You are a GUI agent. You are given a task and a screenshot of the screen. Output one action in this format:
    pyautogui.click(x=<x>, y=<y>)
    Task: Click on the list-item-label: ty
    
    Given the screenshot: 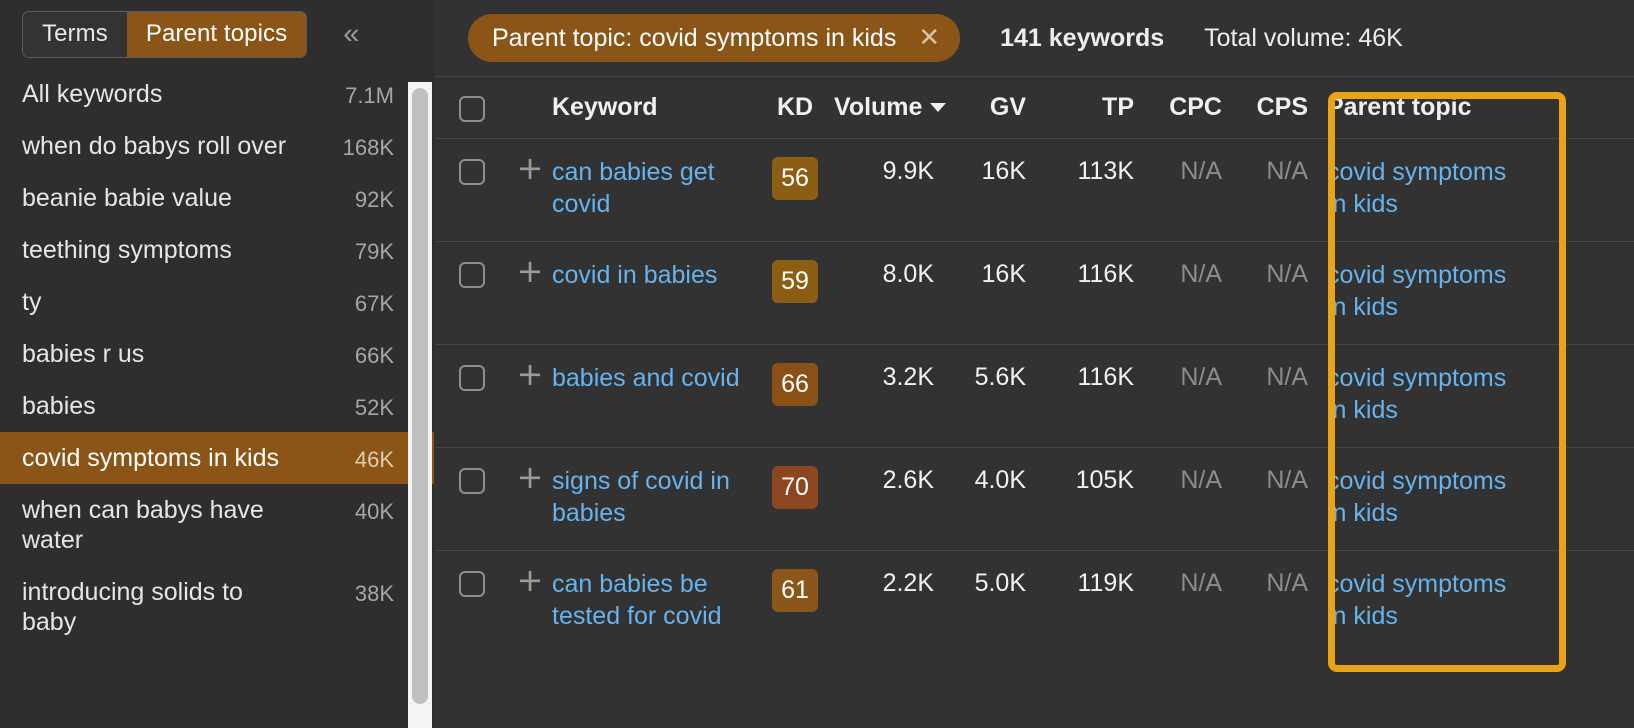 What is the action you would take?
    pyautogui.click(x=32, y=302)
    